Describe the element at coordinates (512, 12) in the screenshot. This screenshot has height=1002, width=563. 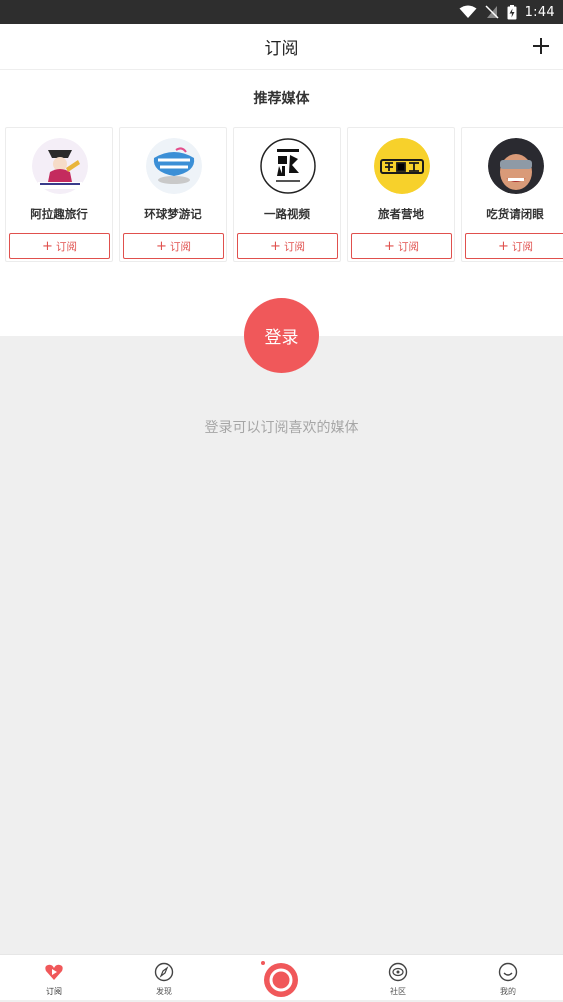
I see `battery-charging-icon` at that location.